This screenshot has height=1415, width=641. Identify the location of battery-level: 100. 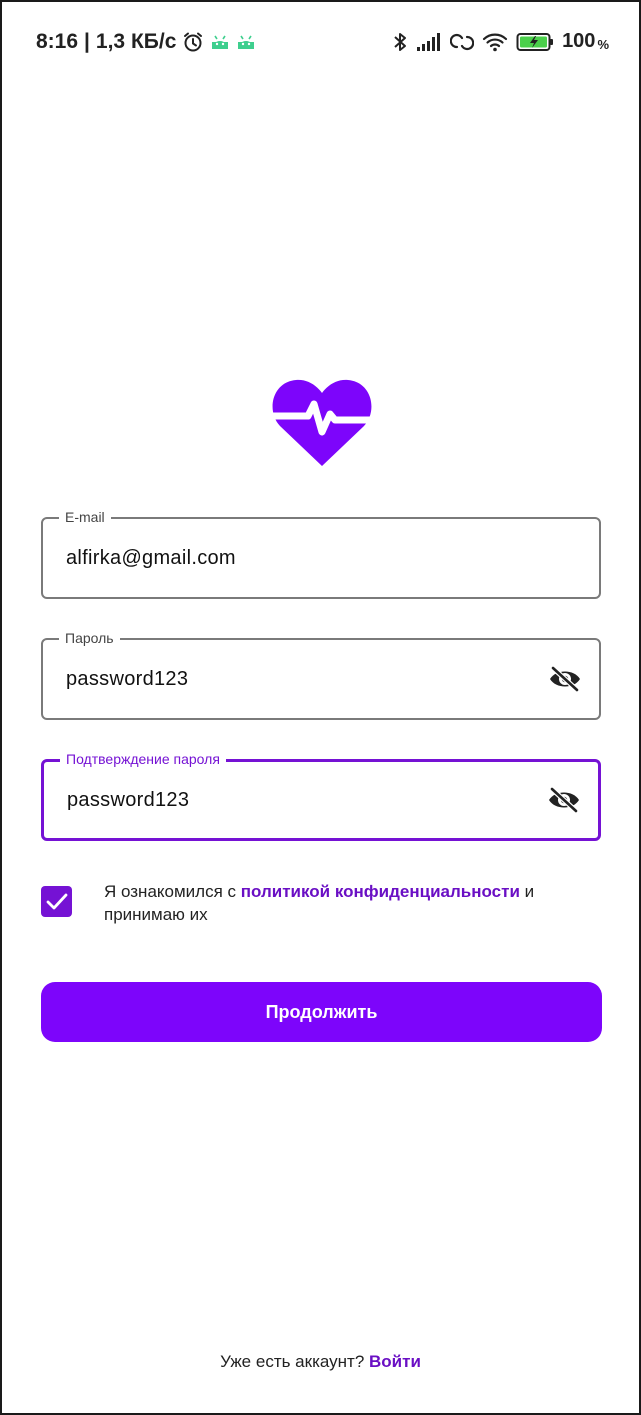
(579, 41).